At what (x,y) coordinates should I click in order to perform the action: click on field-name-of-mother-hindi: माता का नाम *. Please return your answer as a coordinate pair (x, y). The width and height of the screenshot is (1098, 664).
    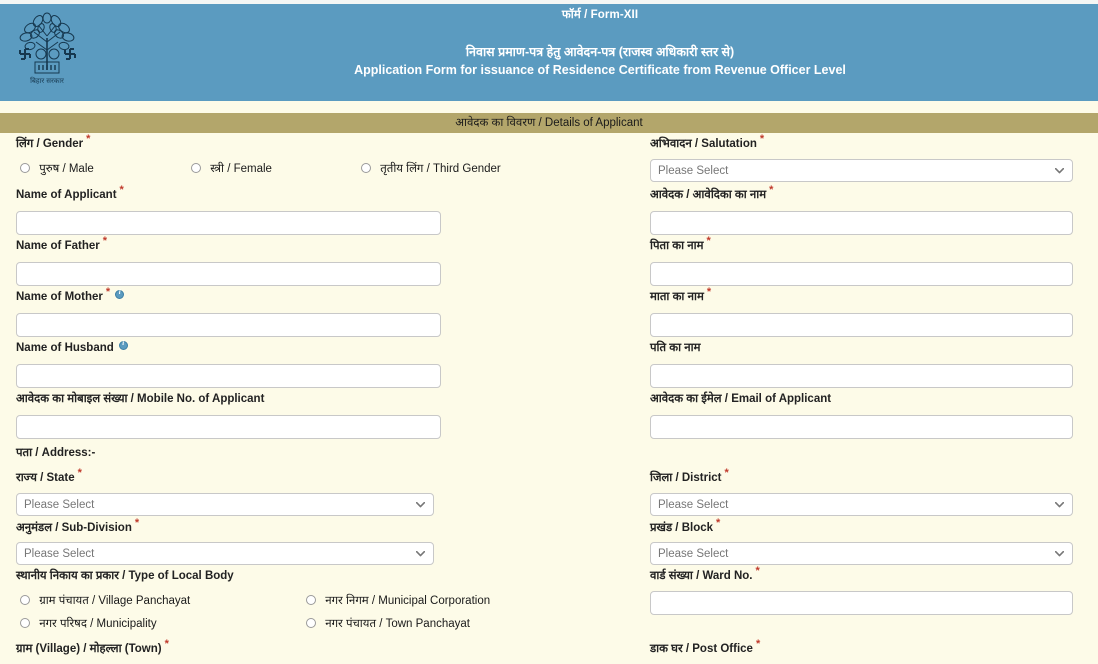
    Looking at the image, I should click on (681, 295).